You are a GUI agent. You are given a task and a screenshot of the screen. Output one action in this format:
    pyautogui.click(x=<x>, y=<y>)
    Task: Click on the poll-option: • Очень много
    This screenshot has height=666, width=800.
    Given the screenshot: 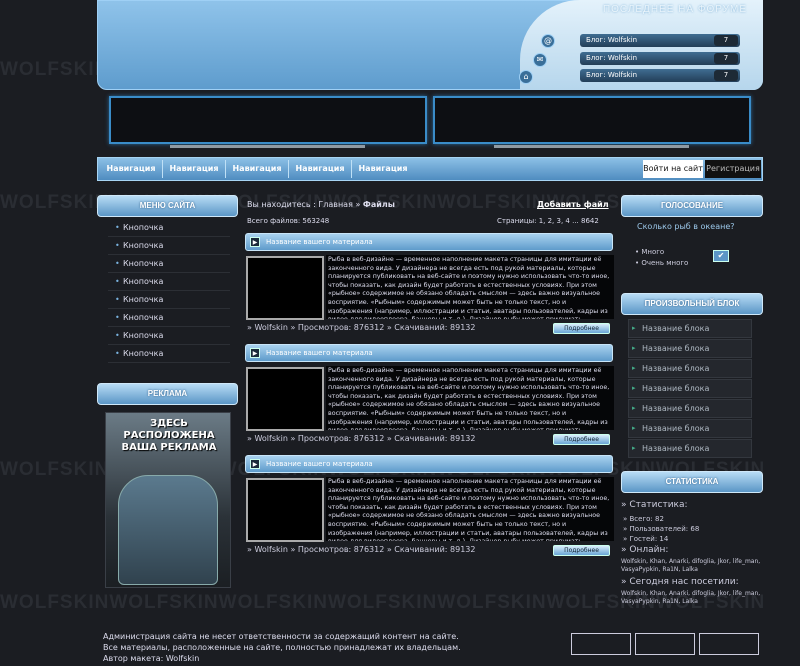 What is the action you would take?
    pyautogui.click(x=661, y=263)
    